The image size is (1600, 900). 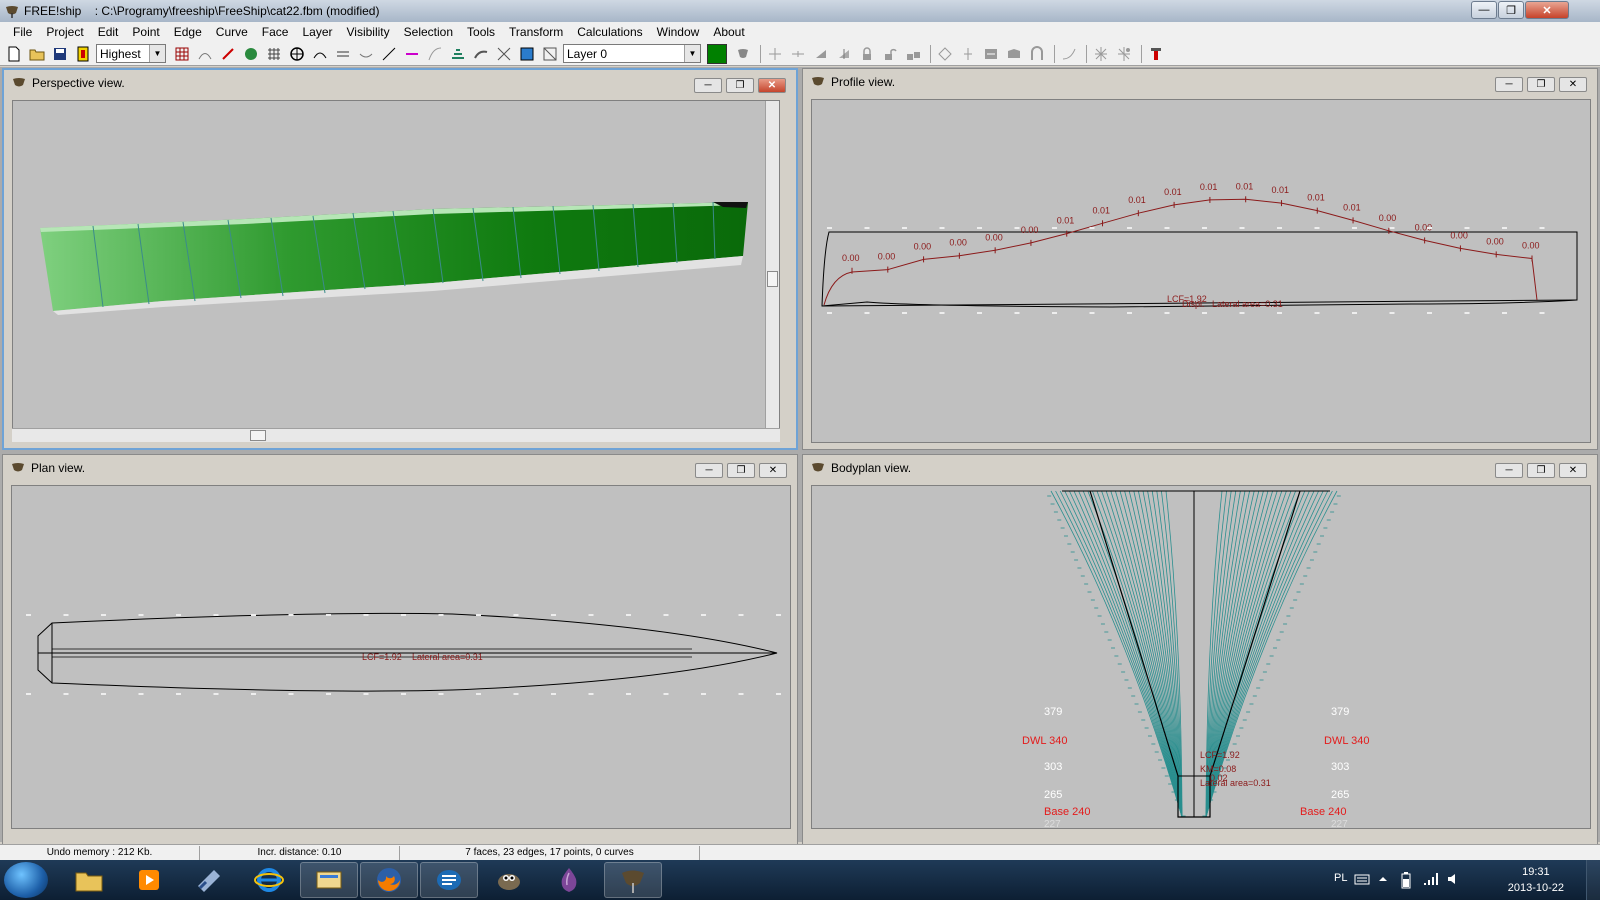 I want to click on lock-points-button, so click(x=867, y=54).